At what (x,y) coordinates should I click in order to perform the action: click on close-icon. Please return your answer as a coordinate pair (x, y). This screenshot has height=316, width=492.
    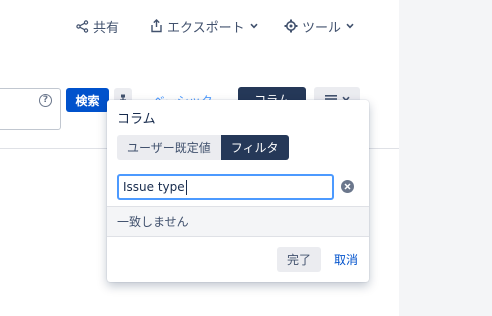
    Looking at the image, I should click on (347, 186).